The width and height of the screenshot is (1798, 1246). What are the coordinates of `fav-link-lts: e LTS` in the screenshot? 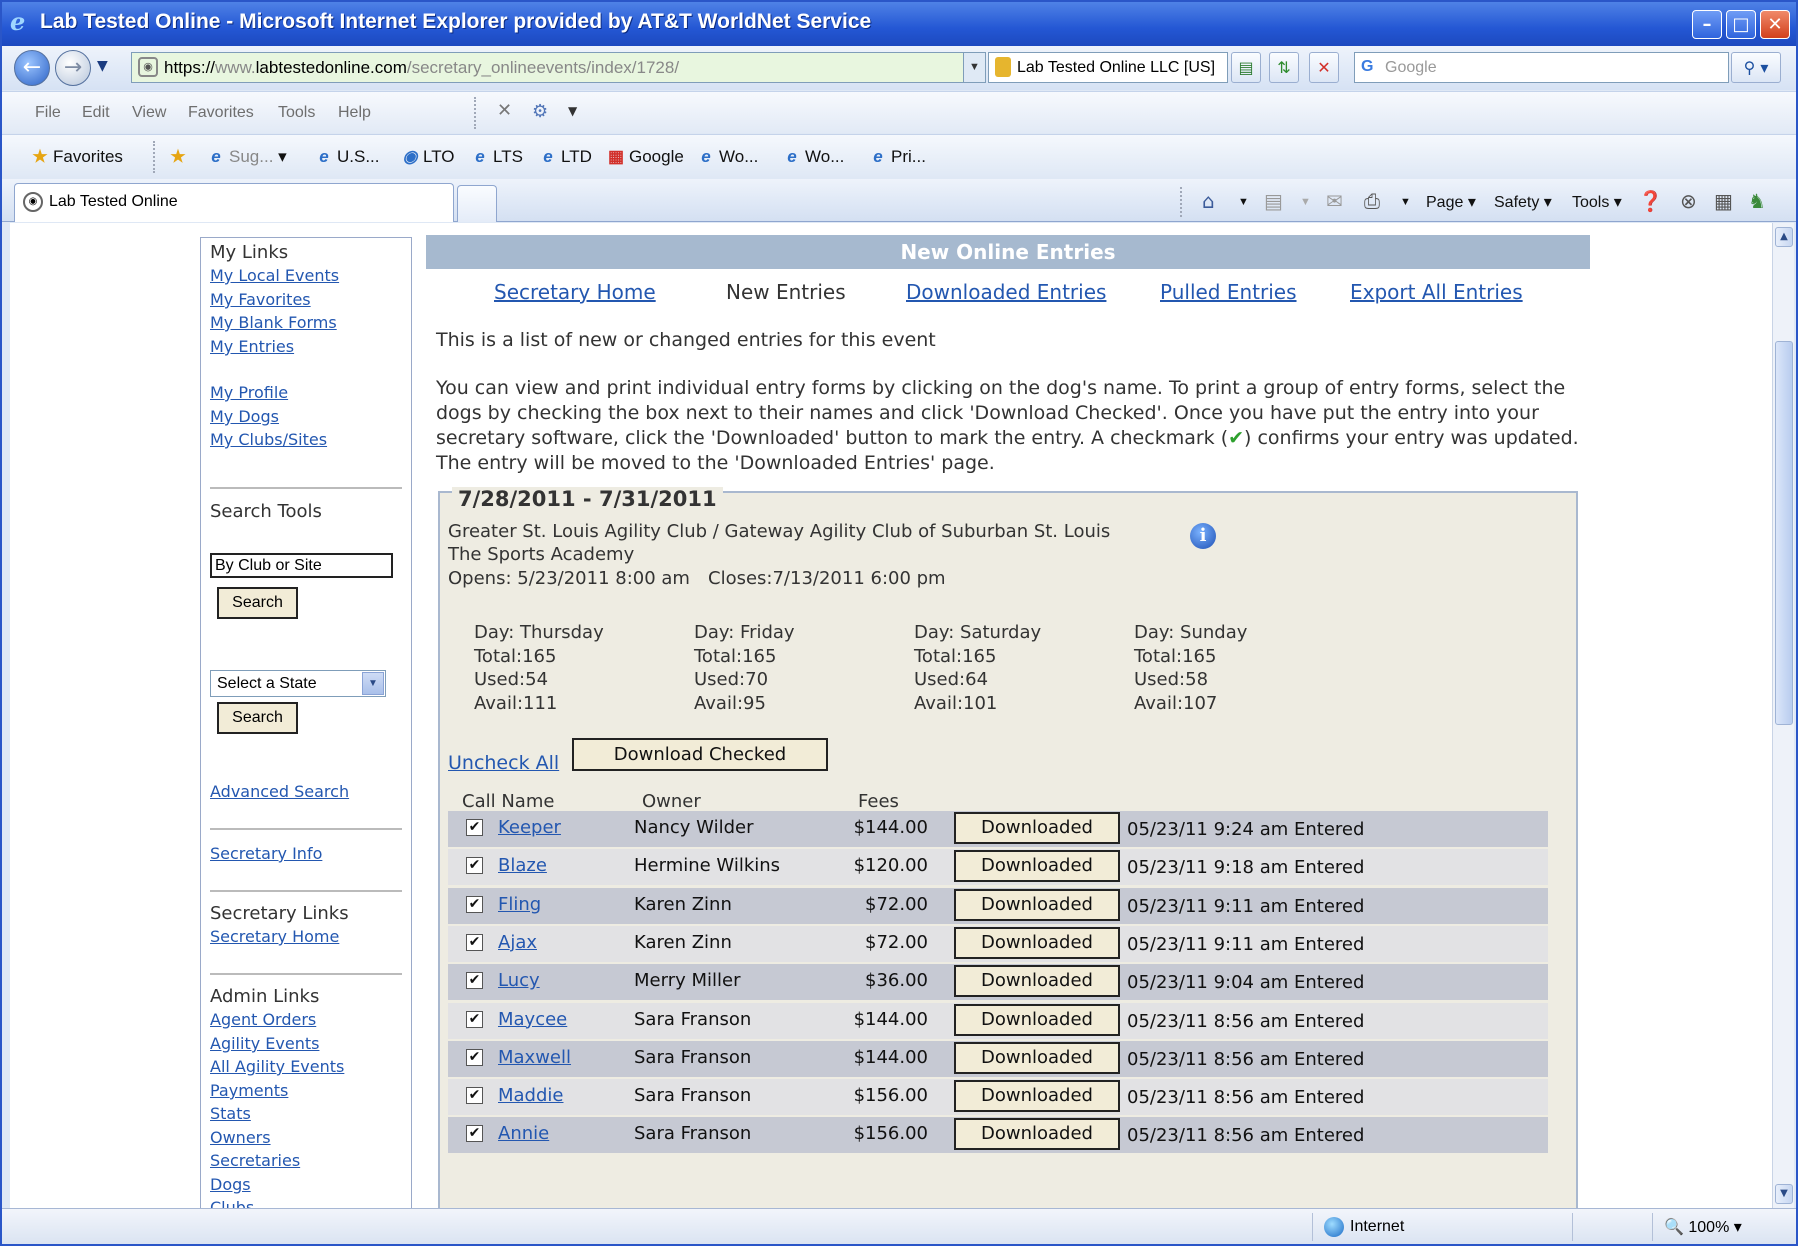 It's located at (496, 157).